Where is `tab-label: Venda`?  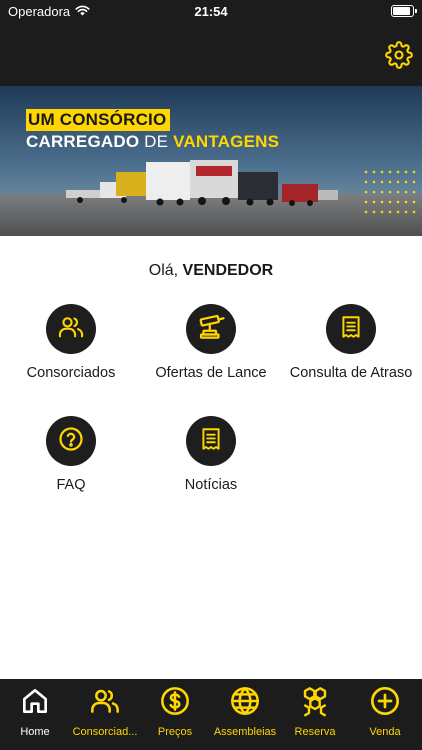
tab-label: Venda is located at coordinates (385, 732).